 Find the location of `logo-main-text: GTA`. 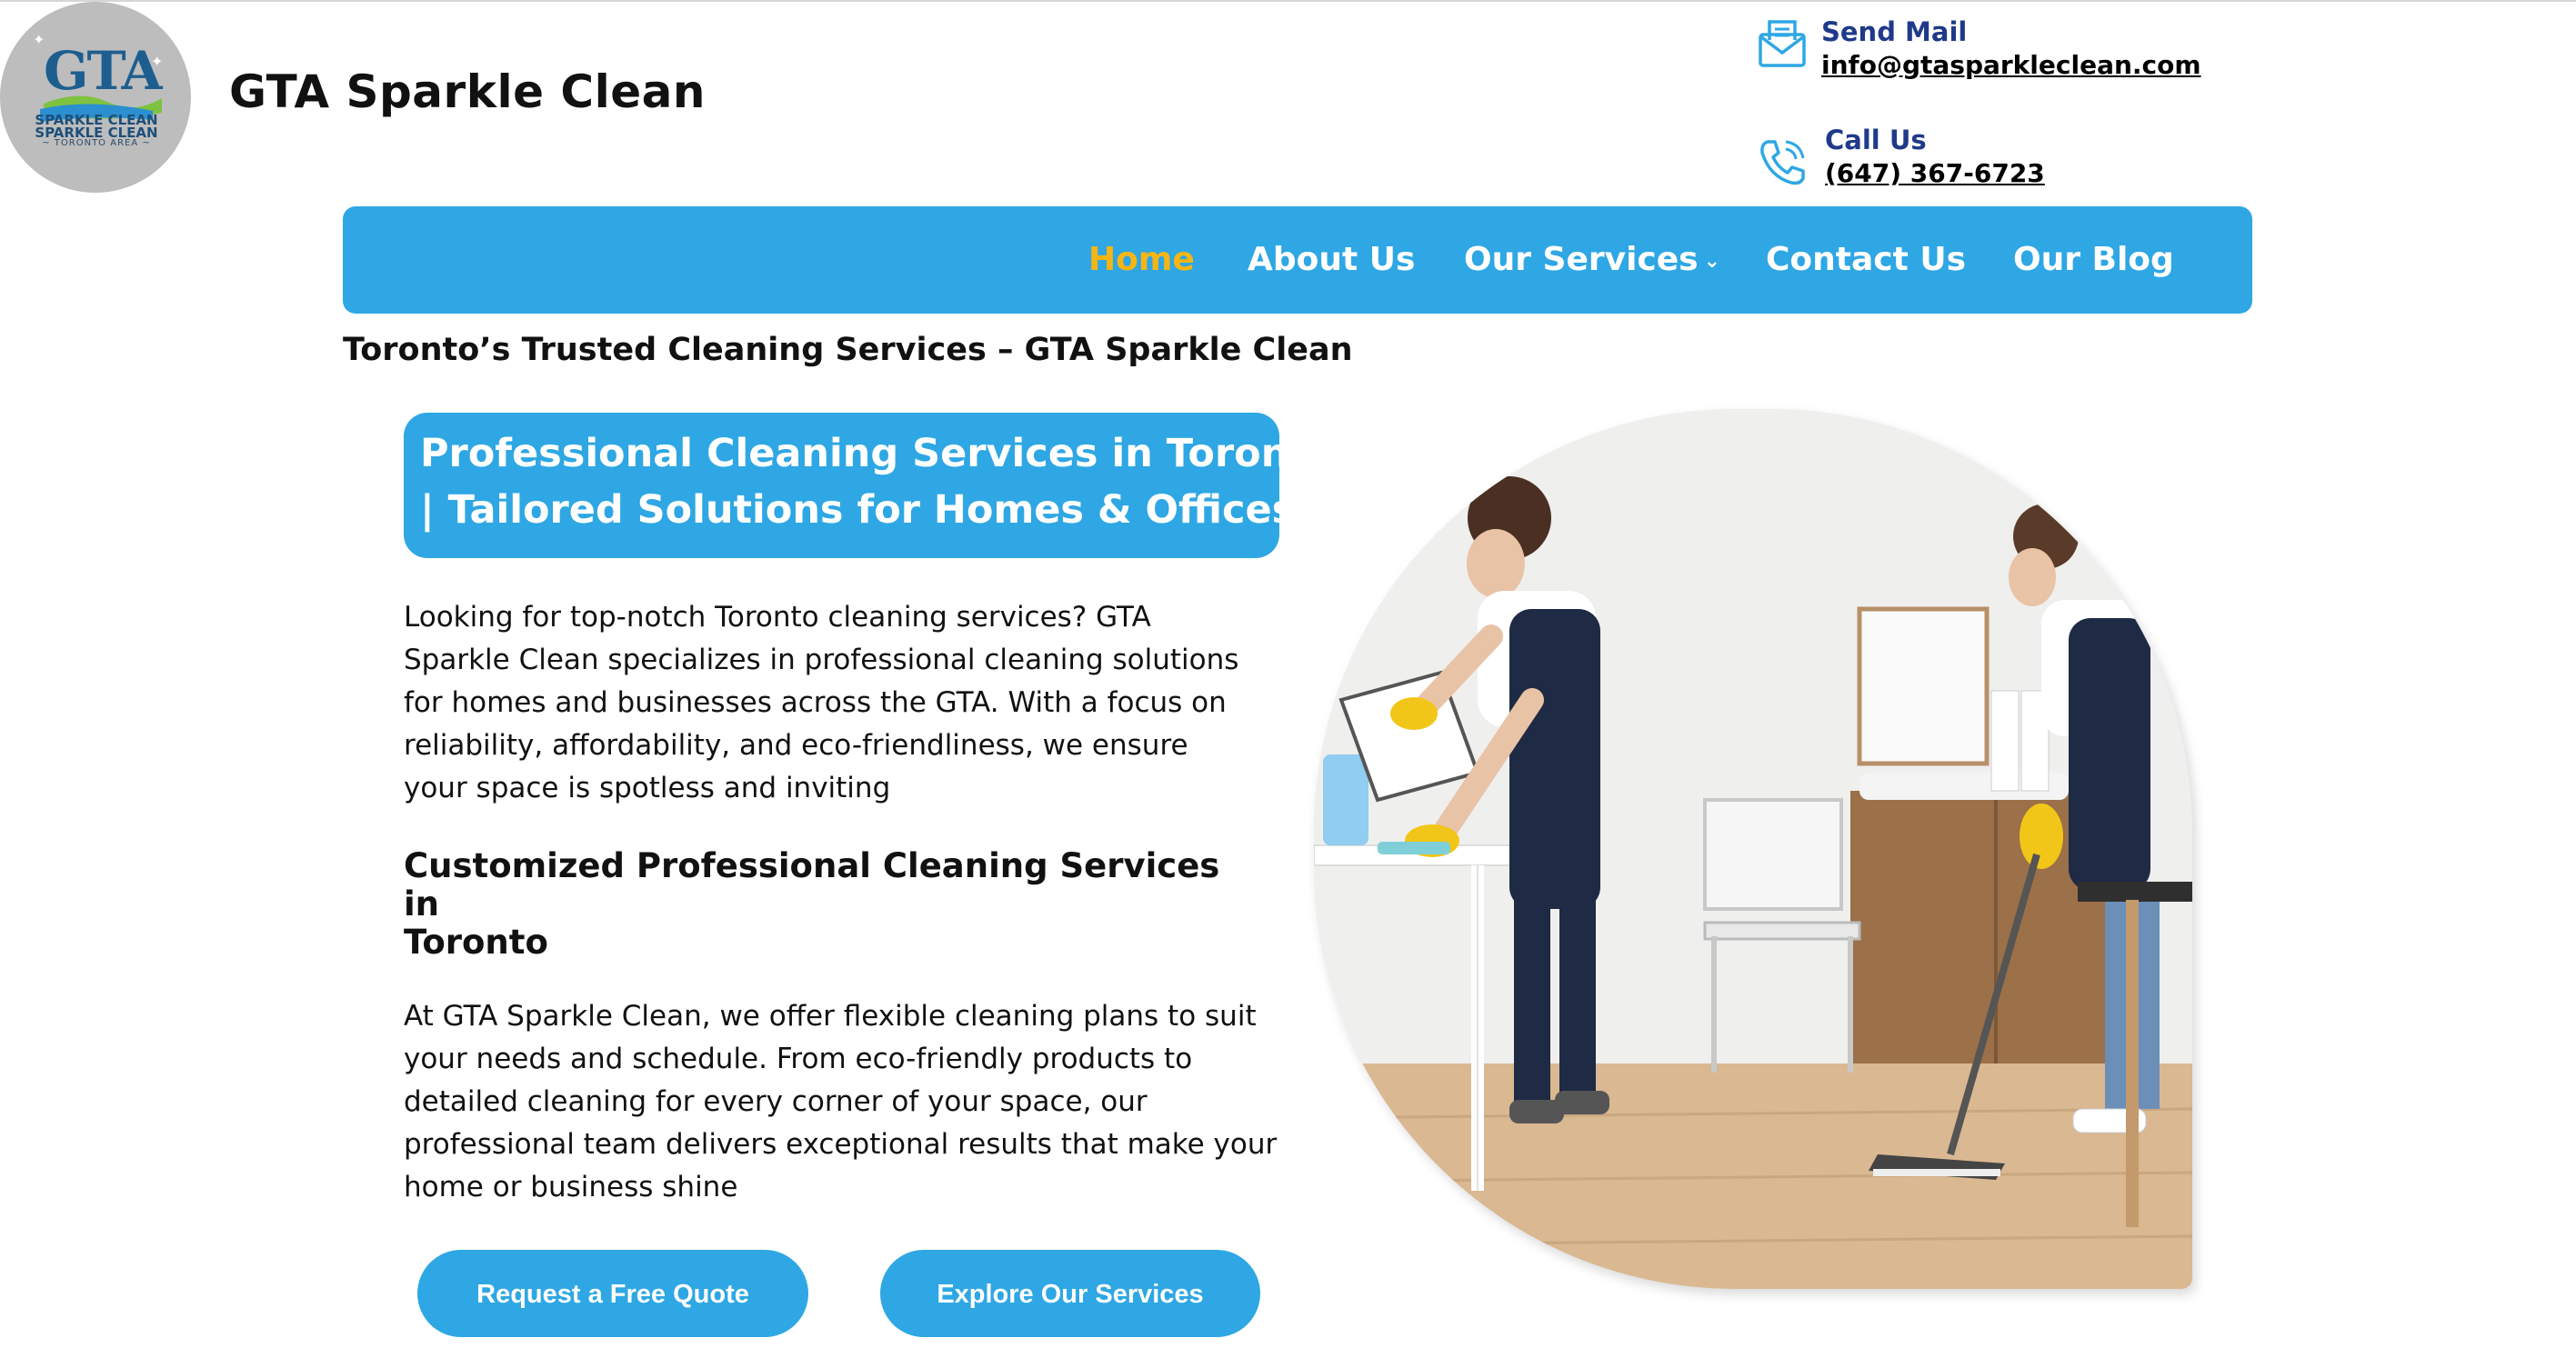

logo-main-text: GTA is located at coordinates (103, 71).